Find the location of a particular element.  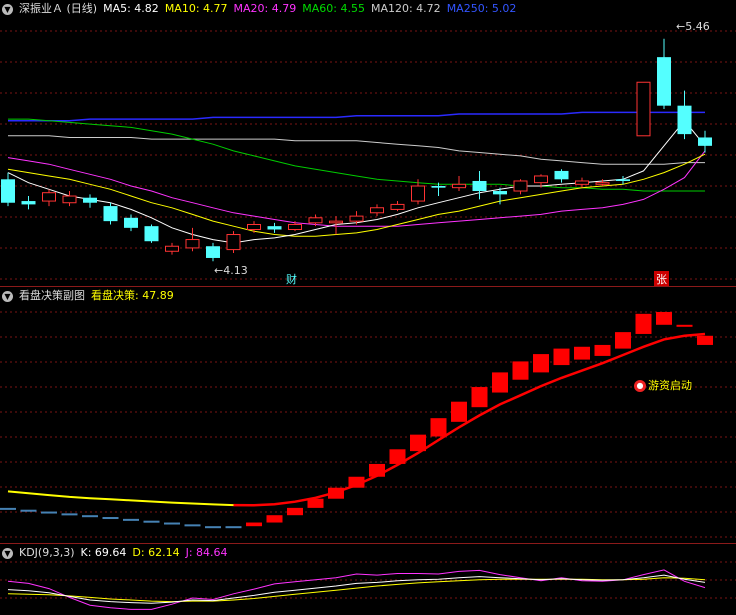

decision-value: 看盘决策: 47.89 is located at coordinates (132, 295).